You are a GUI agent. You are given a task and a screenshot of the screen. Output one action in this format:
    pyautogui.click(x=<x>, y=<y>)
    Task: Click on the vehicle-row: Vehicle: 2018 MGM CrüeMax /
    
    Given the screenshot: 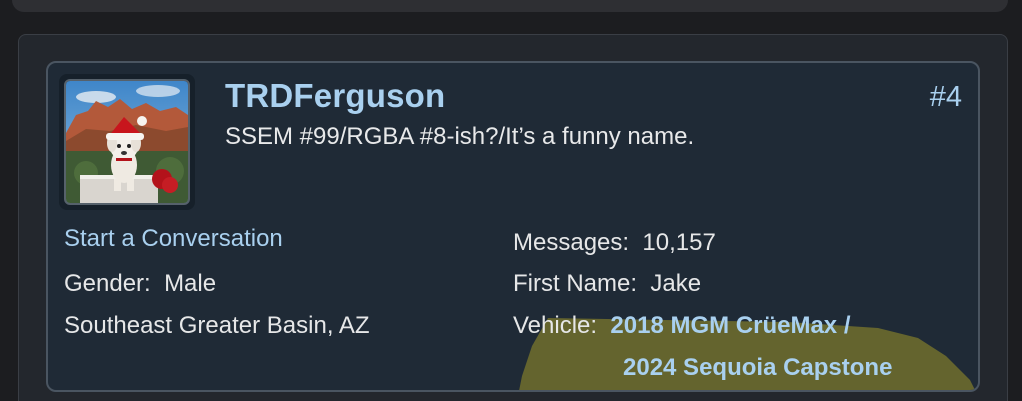 What is the action you would take?
    pyautogui.click(x=682, y=326)
    